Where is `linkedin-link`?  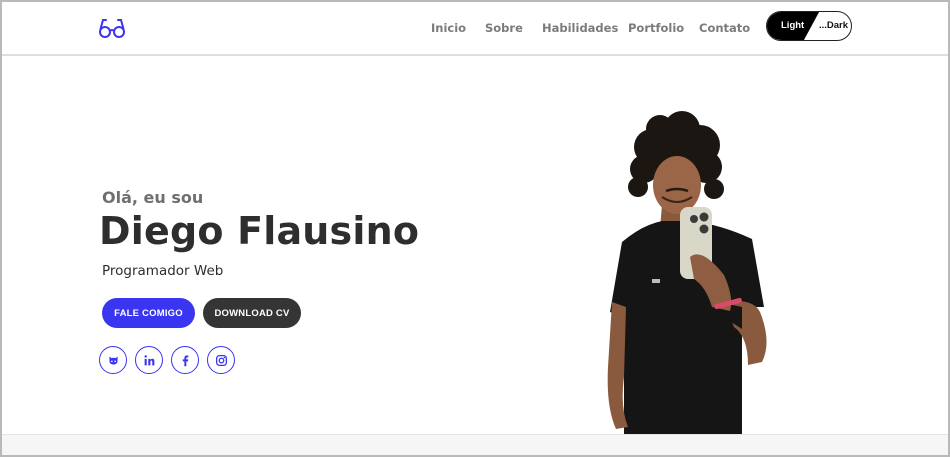
linkedin-link is located at coordinates (149, 360).